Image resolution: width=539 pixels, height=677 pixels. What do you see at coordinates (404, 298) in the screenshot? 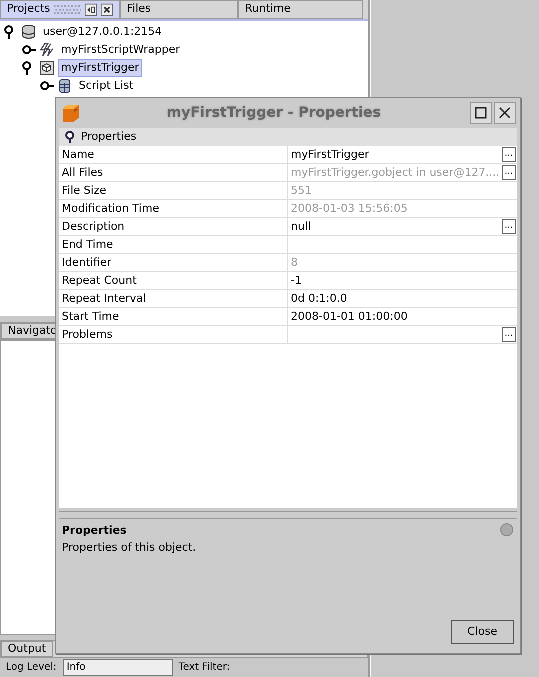
I see `property-value: 0d 0:1:0.0` at bounding box center [404, 298].